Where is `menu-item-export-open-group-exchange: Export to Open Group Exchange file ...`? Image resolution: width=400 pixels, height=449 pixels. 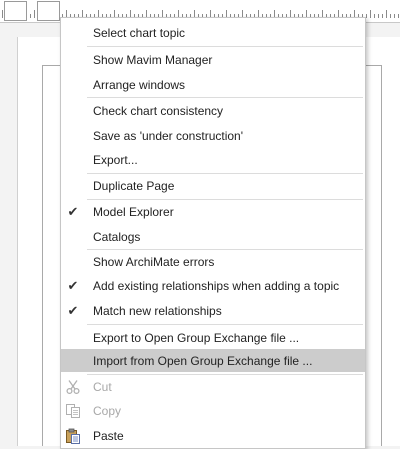
menu-item-export-open-group-exchange: Export to Open Group Exchange file ... is located at coordinates (213, 337).